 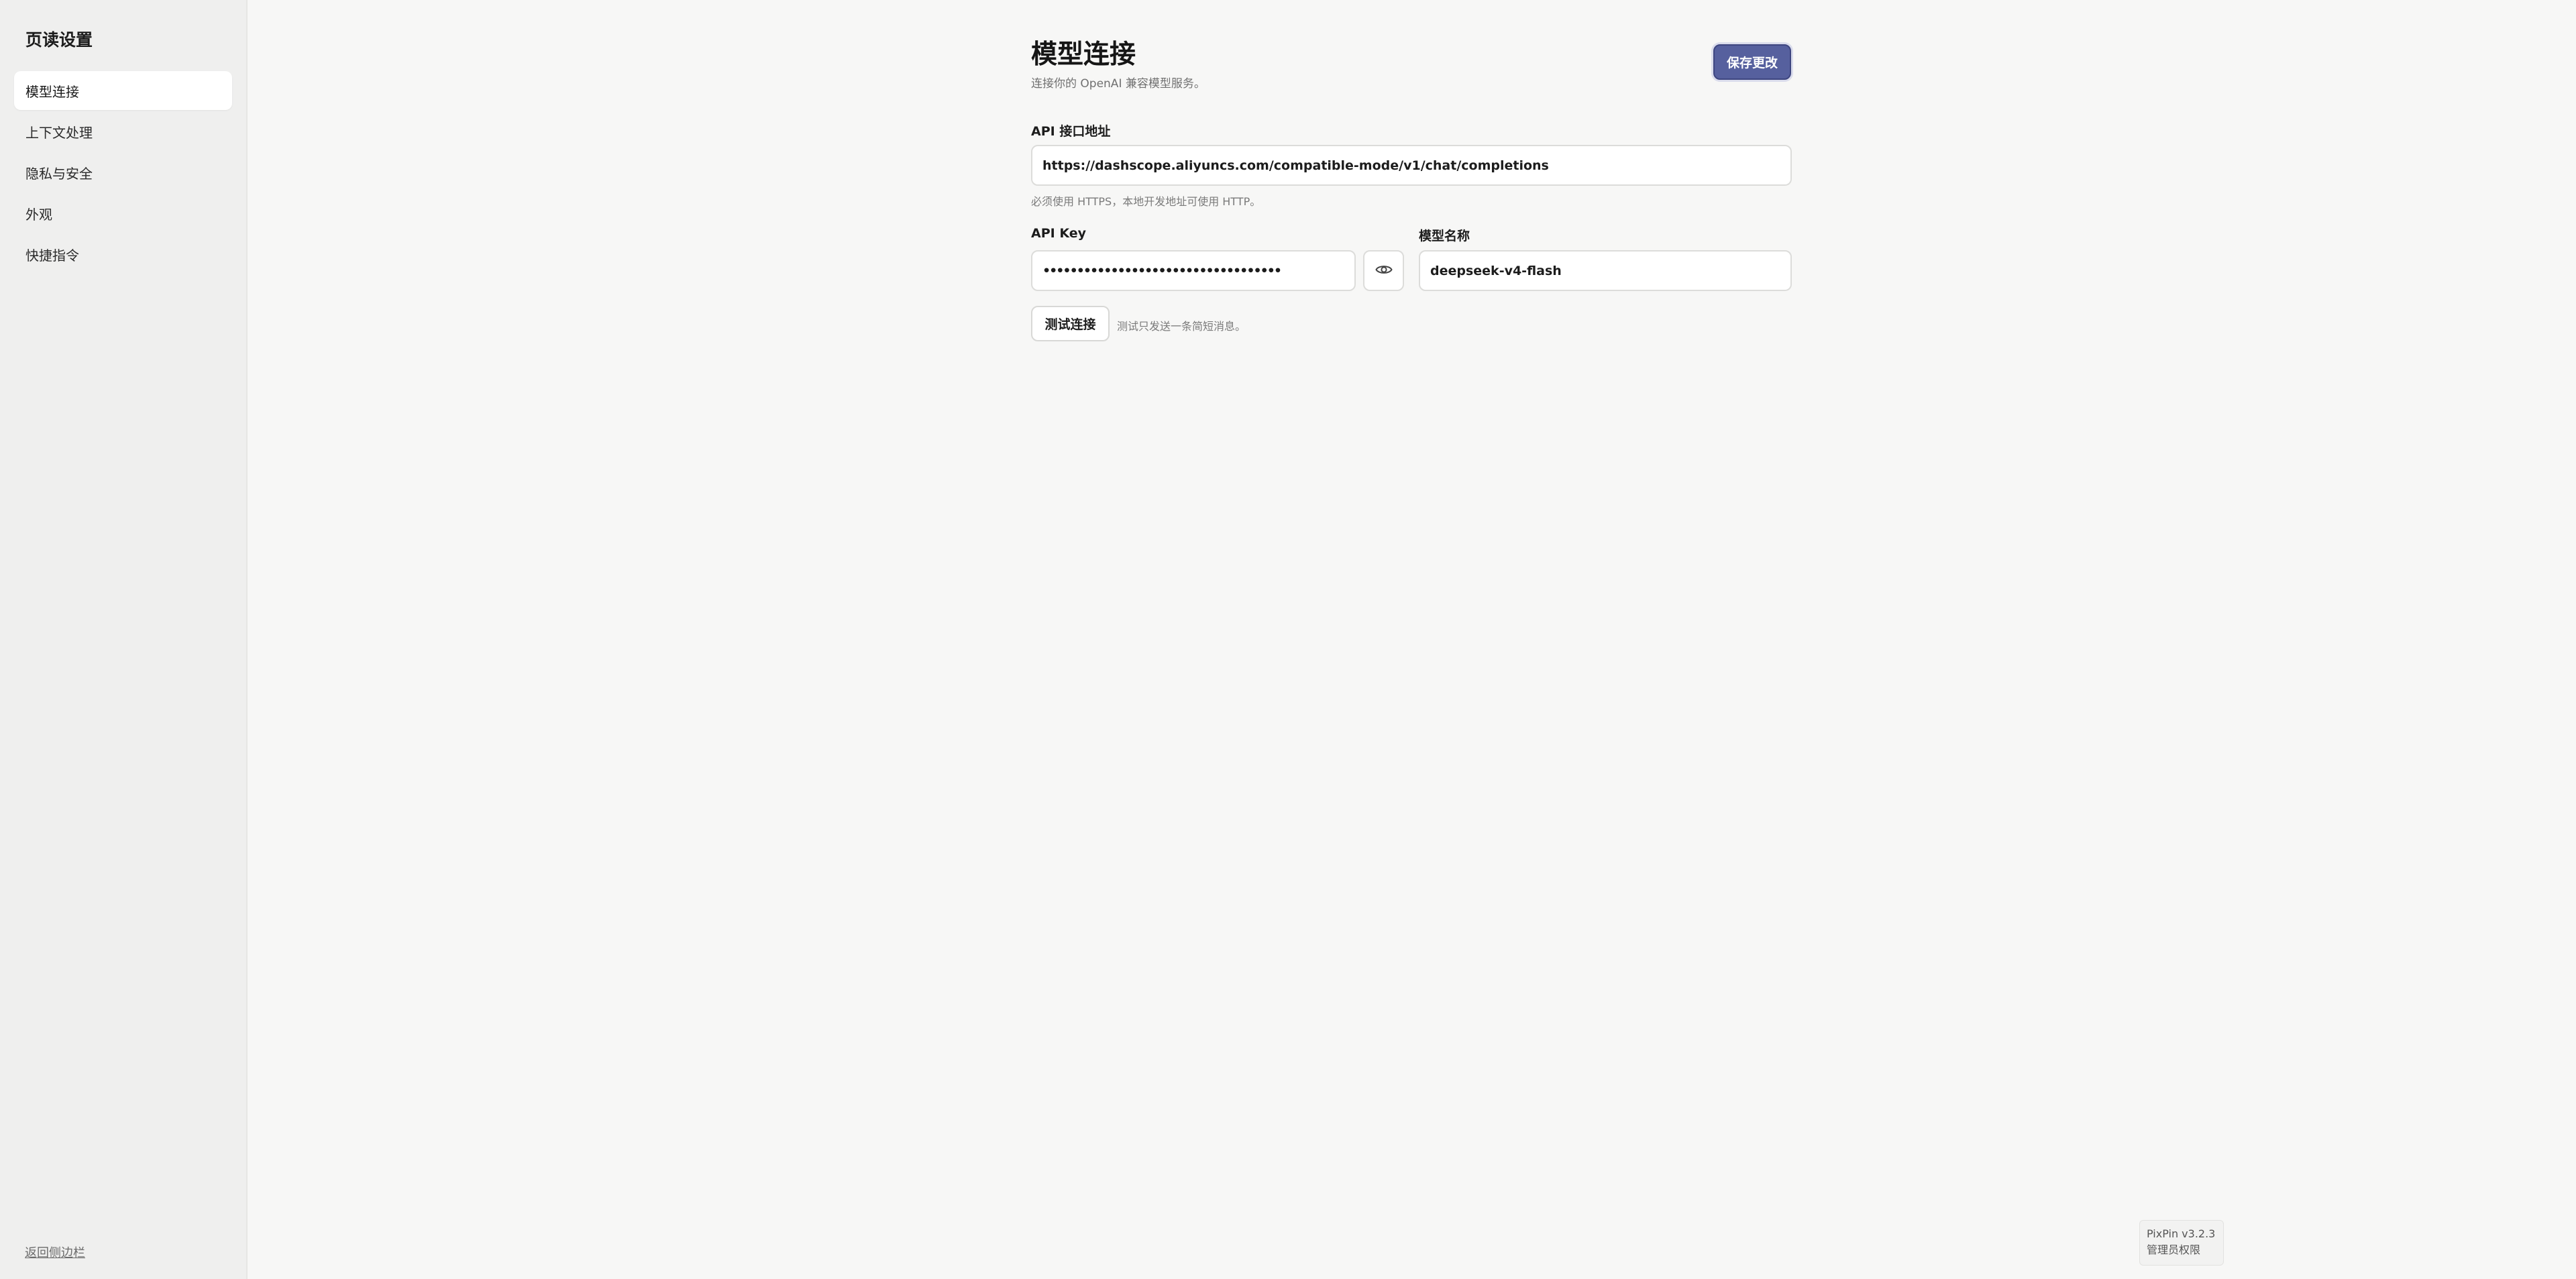 I want to click on endpoint-label: API 接口地址, so click(x=1071, y=131).